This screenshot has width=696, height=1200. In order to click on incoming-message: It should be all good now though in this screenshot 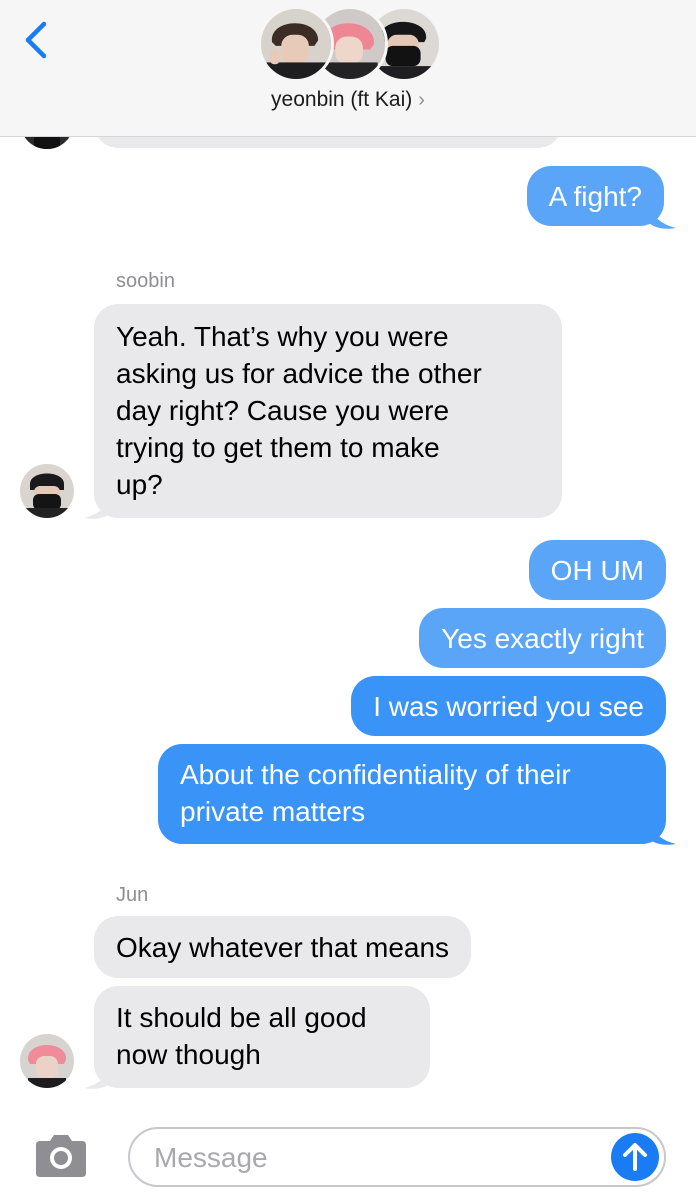, I will do `click(262, 1037)`.